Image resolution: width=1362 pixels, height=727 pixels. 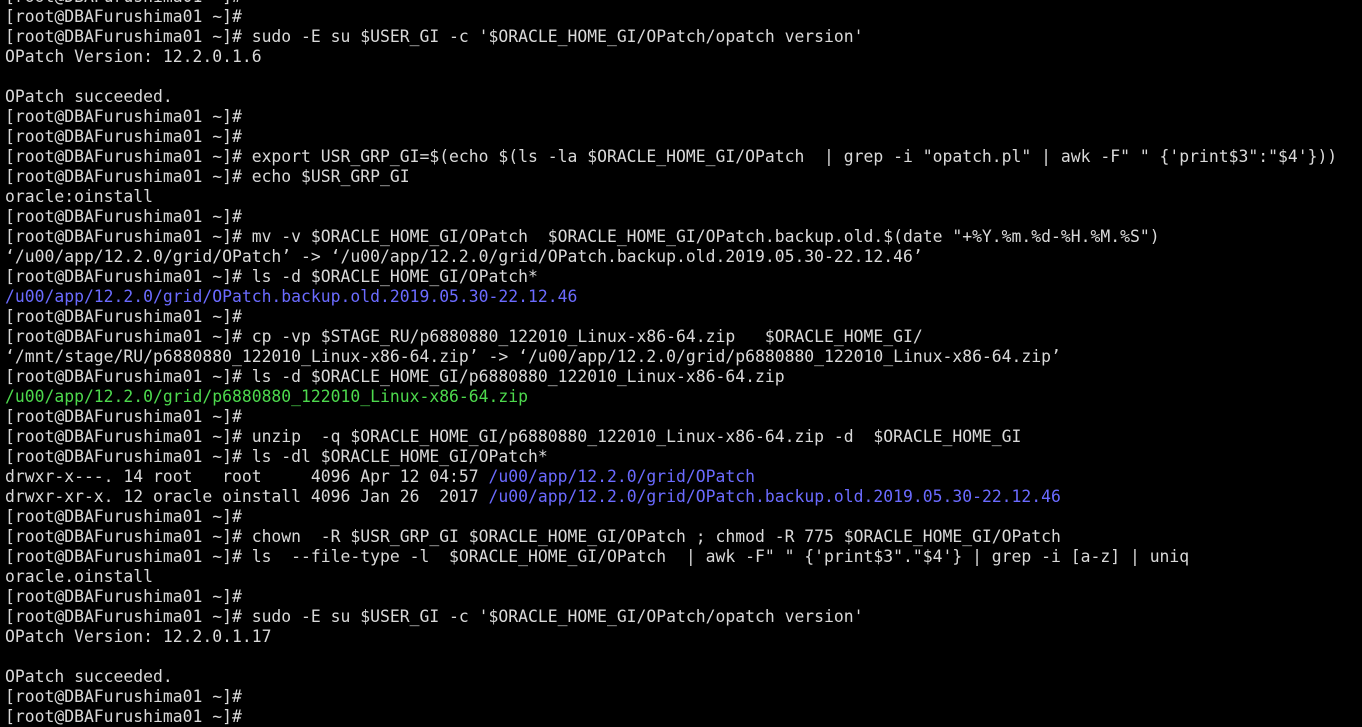 I want to click on terminal-line-text: OPatch Version: 12.2.0.1.6, so click(x=133, y=56).